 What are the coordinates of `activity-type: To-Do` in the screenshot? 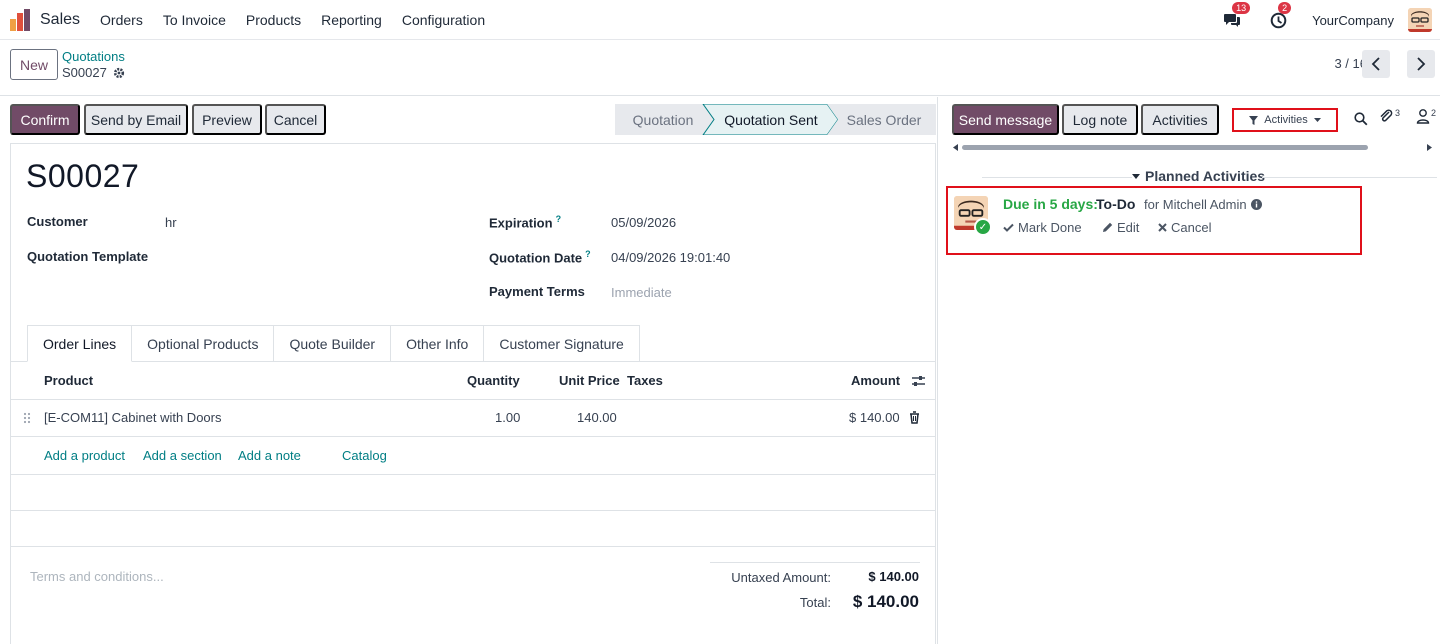 It's located at (1116, 204).